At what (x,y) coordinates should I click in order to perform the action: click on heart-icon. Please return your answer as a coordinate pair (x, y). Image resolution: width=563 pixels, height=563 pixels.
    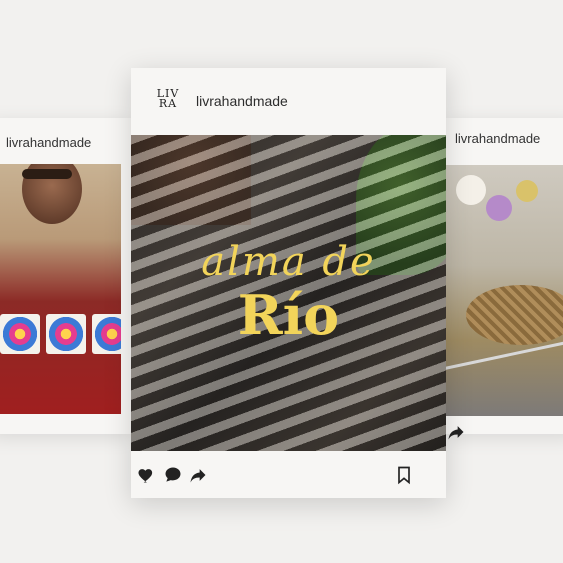
    Looking at the image, I should click on (147, 475).